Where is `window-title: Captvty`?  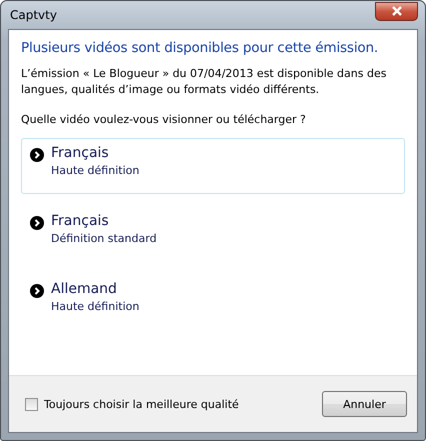
window-title: Captvty is located at coordinates (33, 15).